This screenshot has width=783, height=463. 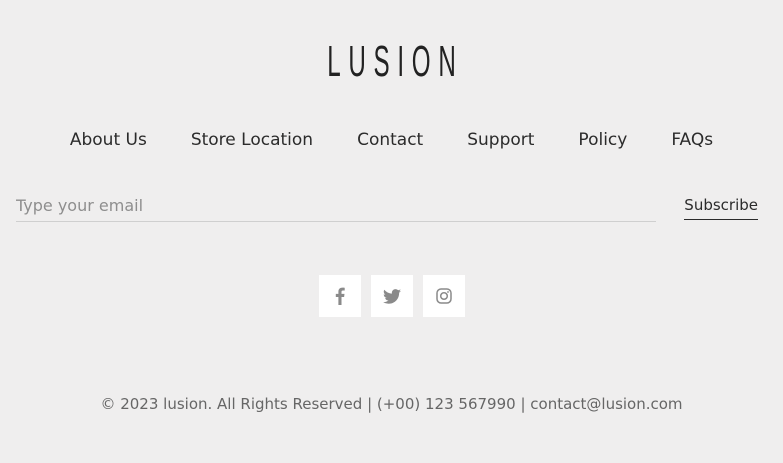 I want to click on nav-item-policy: Policy, so click(x=602, y=140).